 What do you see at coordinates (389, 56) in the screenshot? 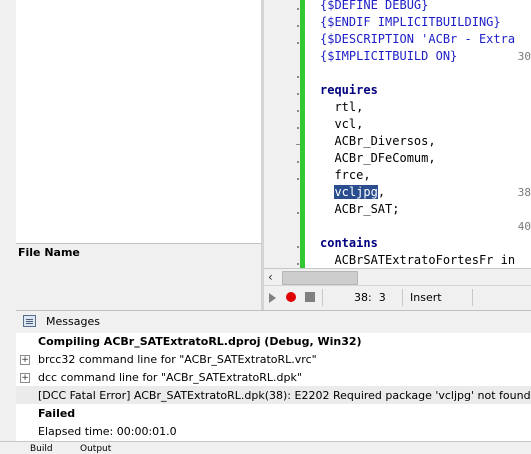
I see `code-line: {$IMPLICITBUILD ON}` at bounding box center [389, 56].